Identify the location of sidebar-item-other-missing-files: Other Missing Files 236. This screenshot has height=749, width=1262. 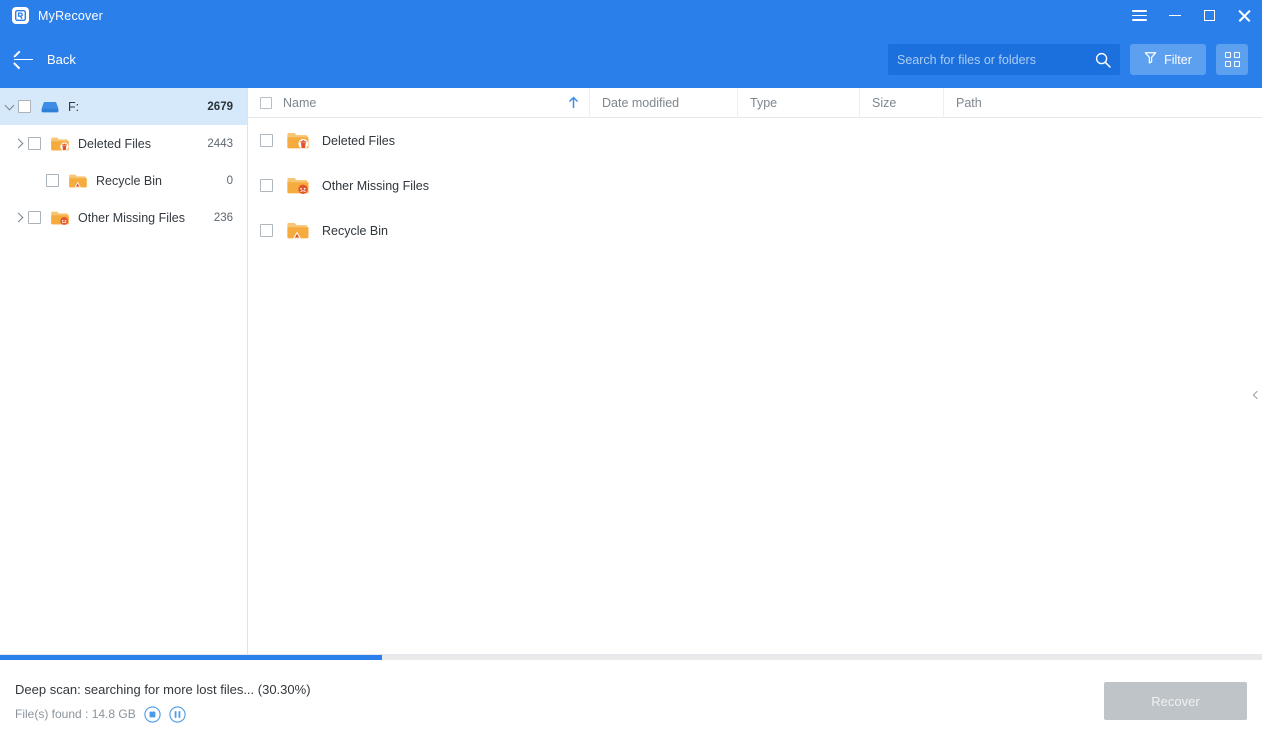
(123, 217).